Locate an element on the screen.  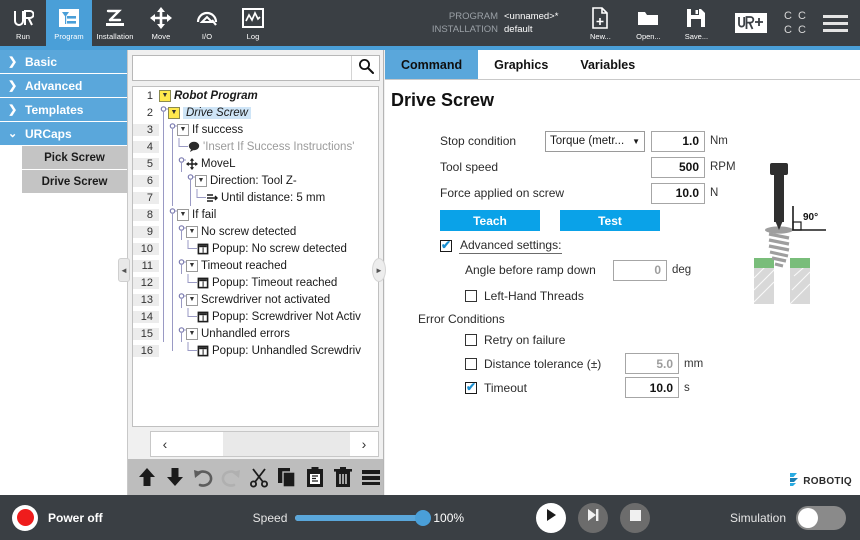
test-button: Test is located at coordinates (610, 220).